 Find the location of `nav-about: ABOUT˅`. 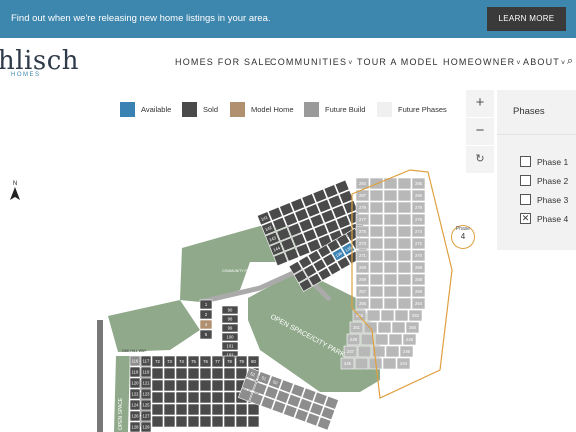

nav-about: ABOUT˅ is located at coordinates (544, 62).